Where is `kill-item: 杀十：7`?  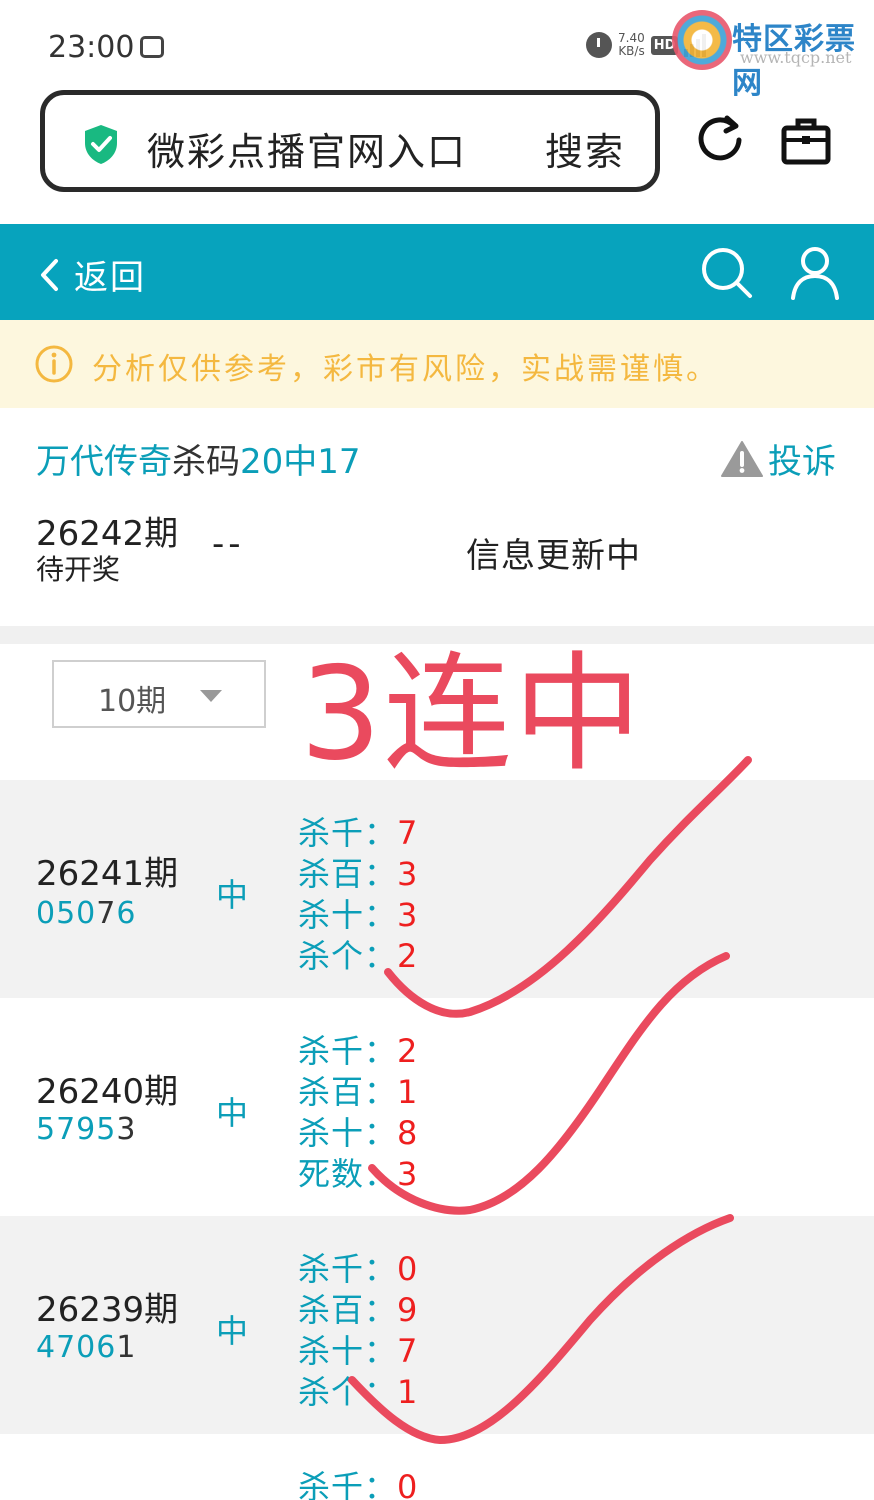
kill-item: 杀十：7 is located at coordinates (358, 1351).